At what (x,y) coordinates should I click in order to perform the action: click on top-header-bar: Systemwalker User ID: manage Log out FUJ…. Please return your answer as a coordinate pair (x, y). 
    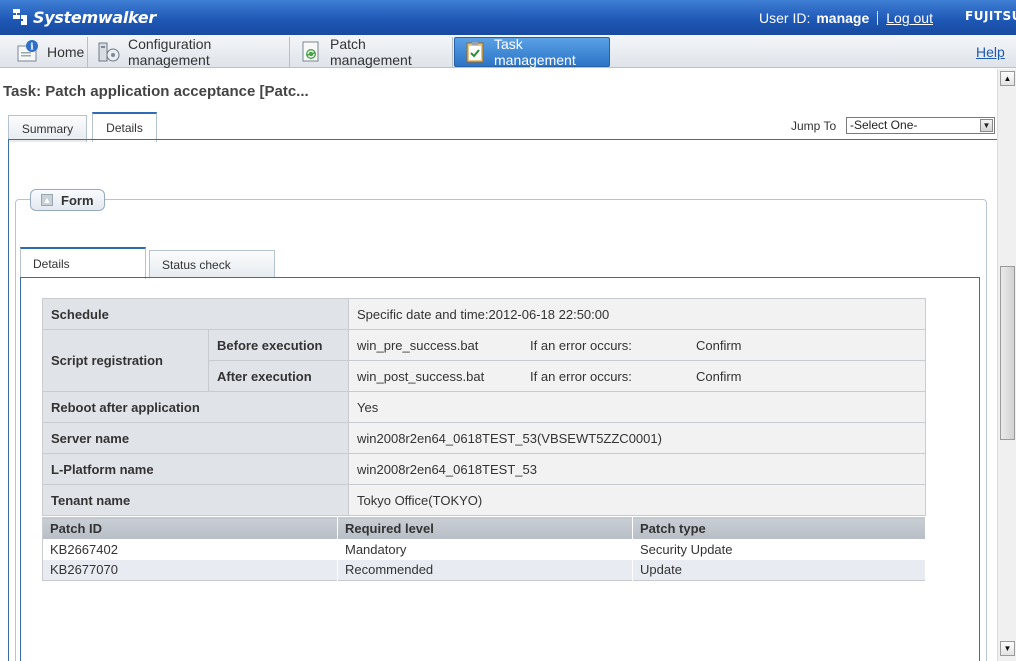
    Looking at the image, I should click on (508, 17).